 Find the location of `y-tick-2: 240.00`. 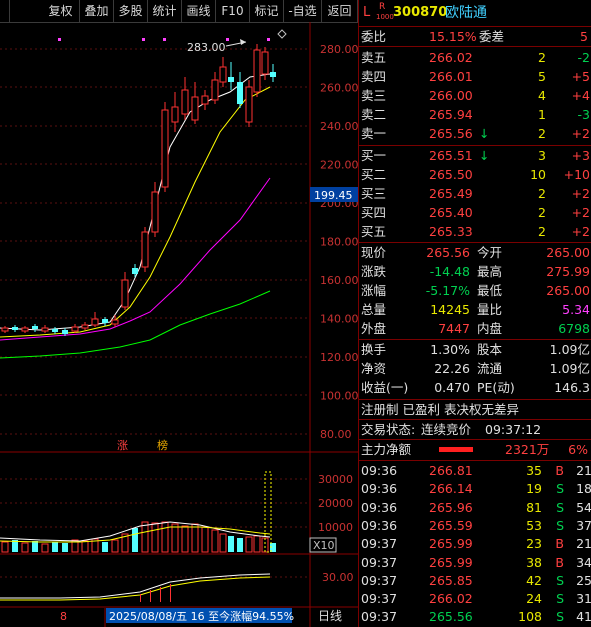

y-tick-2: 240.00 is located at coordinates (339, 126).